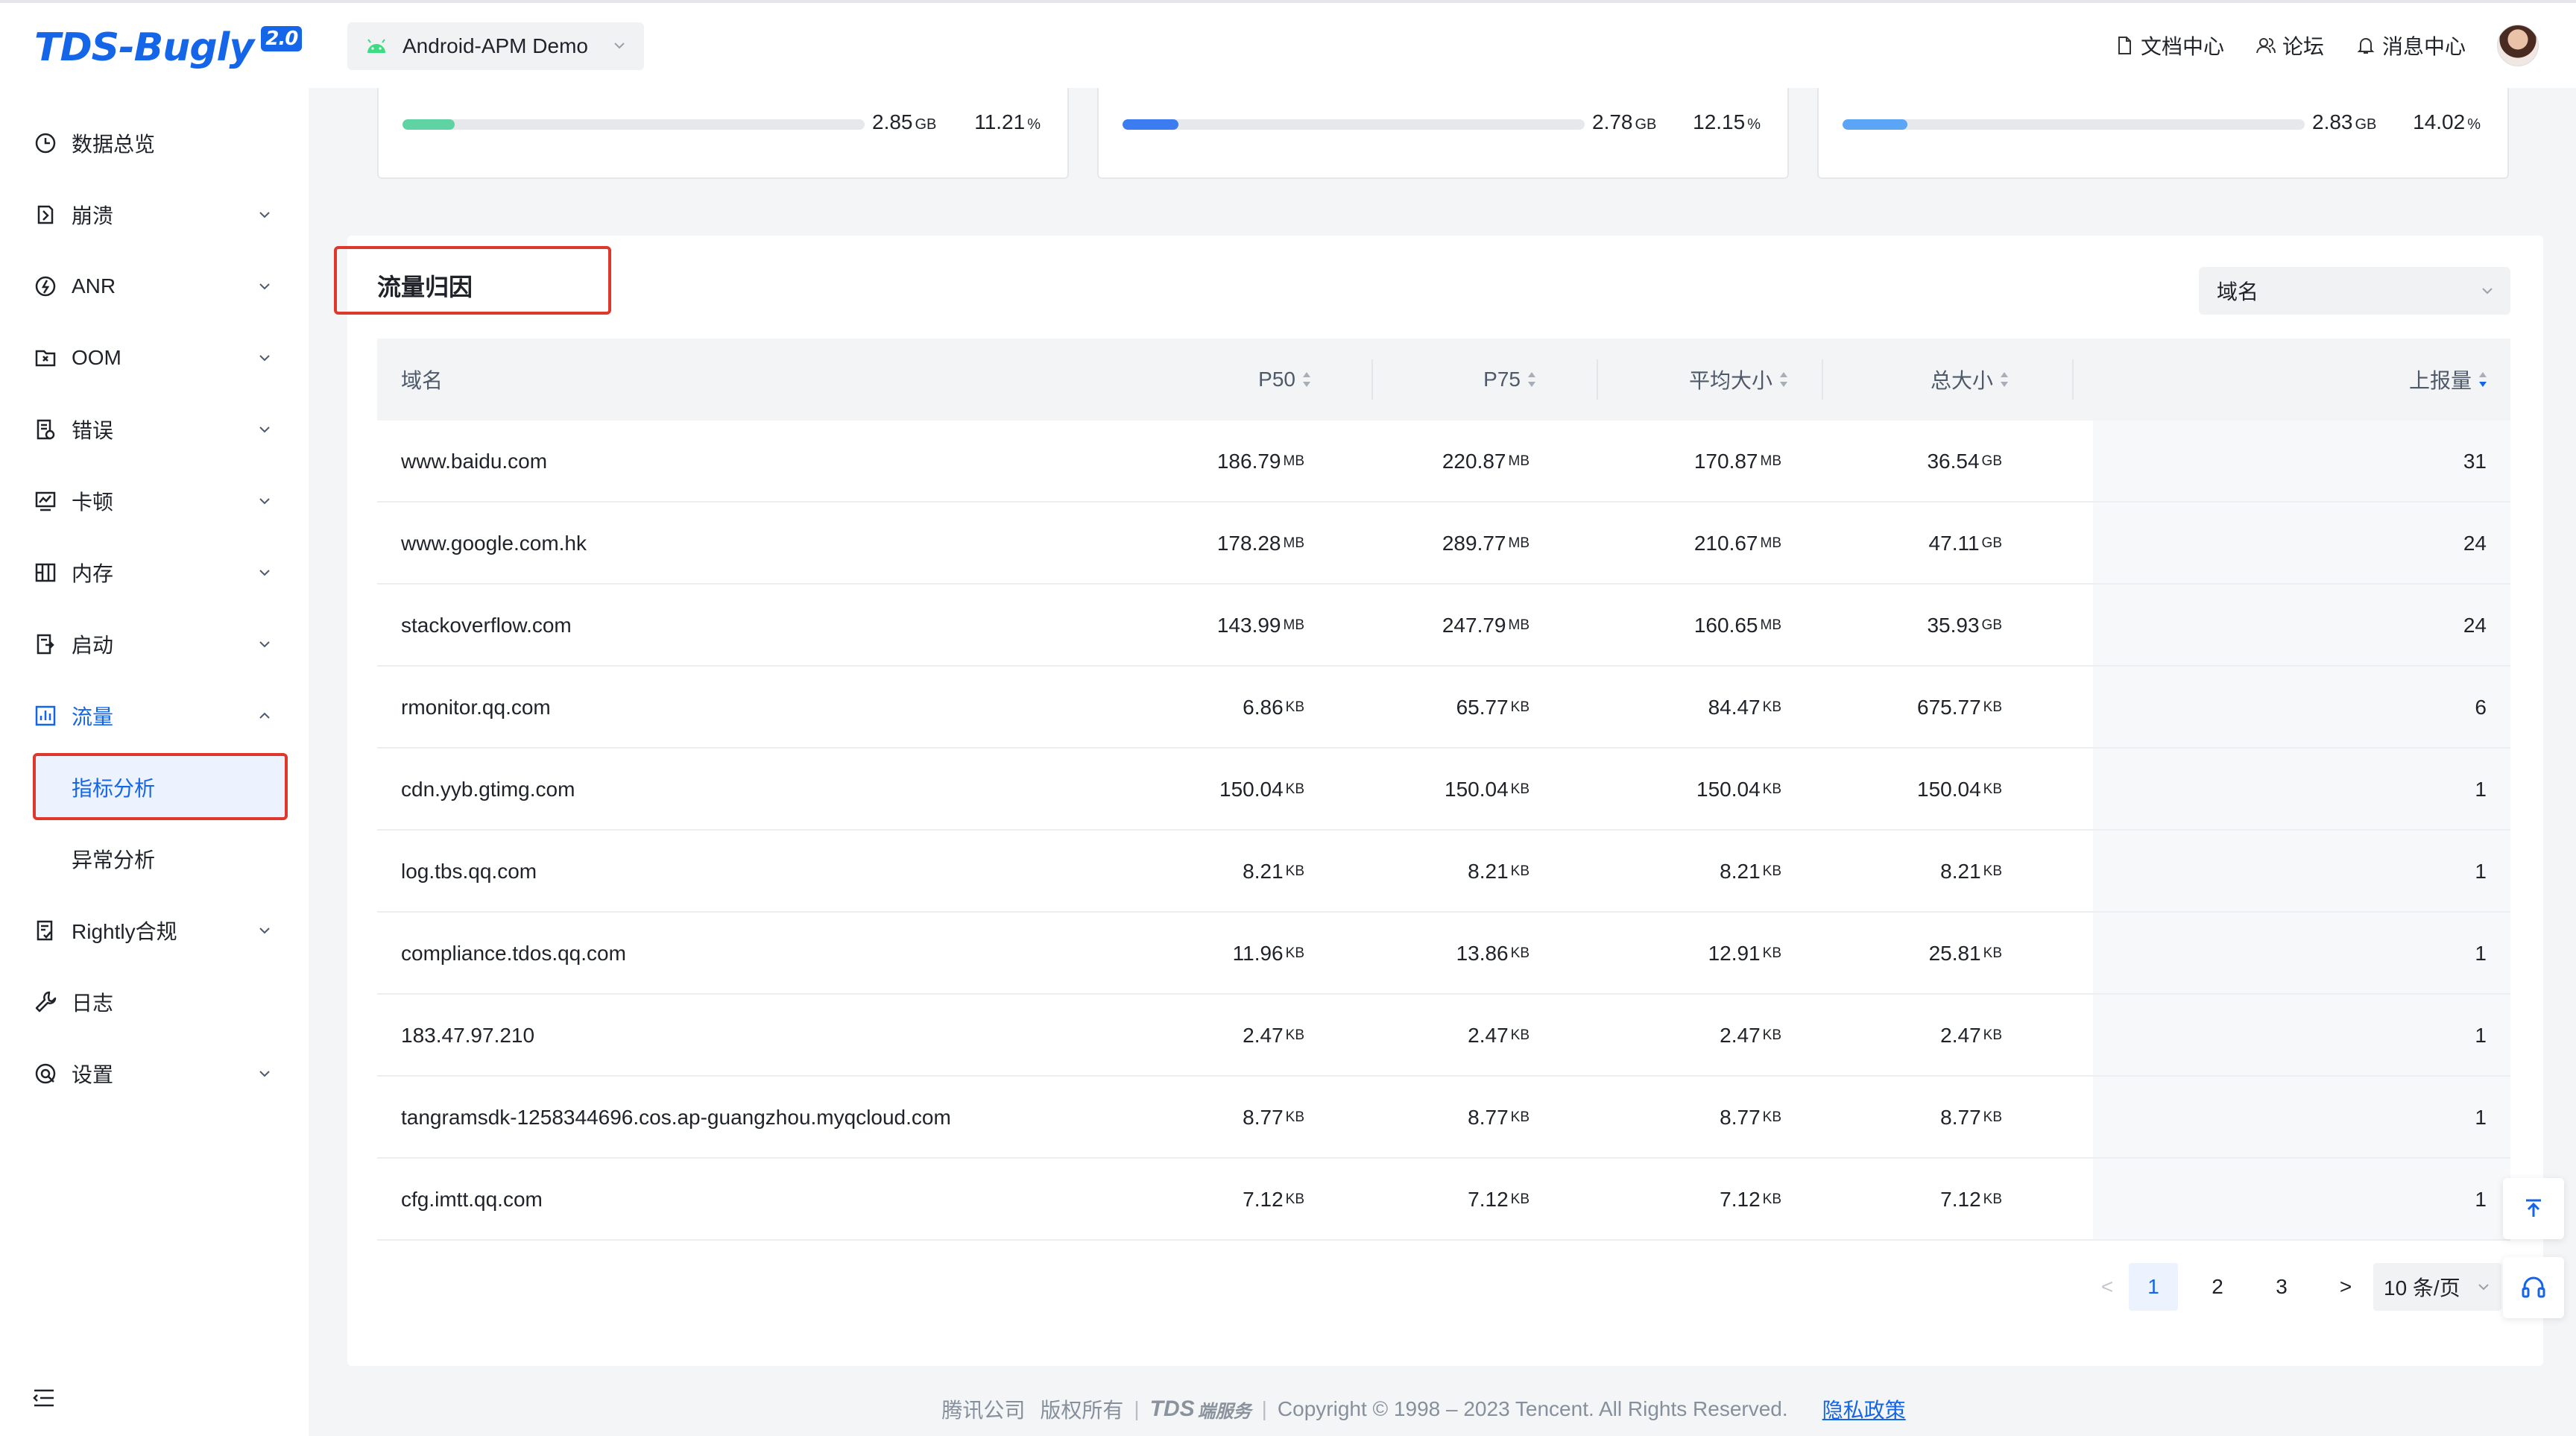 This screenshot has width=2576, height=1436. Describe the element at coordinates (2448, 379) in the screenshot. I see `column-header-count: 上报量` at that location.